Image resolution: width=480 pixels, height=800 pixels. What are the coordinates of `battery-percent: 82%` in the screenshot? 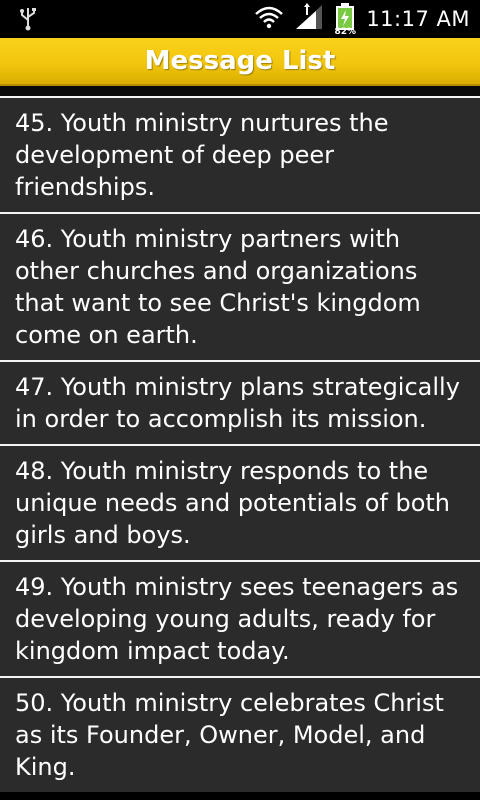 It's located at (345, 32).